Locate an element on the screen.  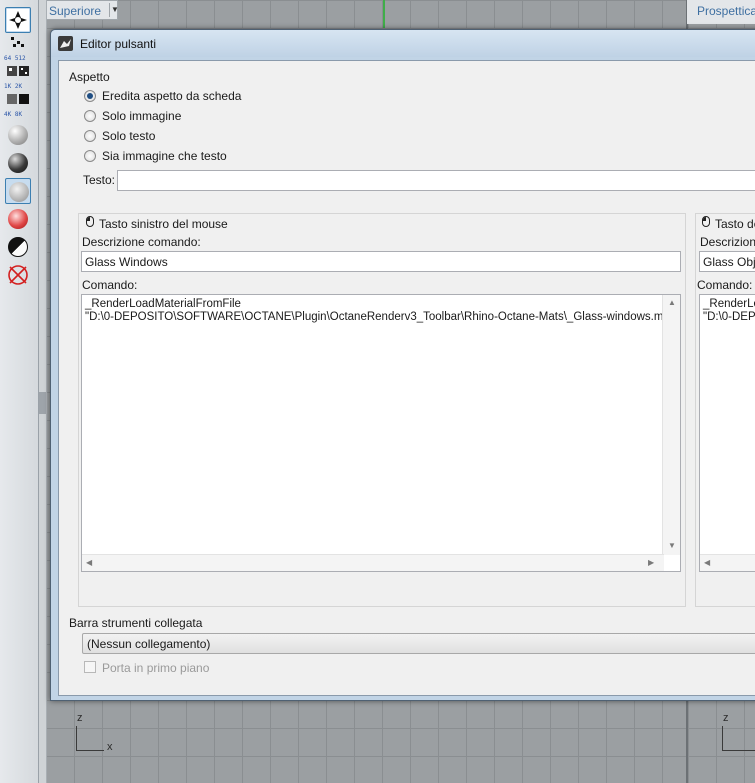
right-desc-input: Glass Objec is located at coordinates (727, 261).